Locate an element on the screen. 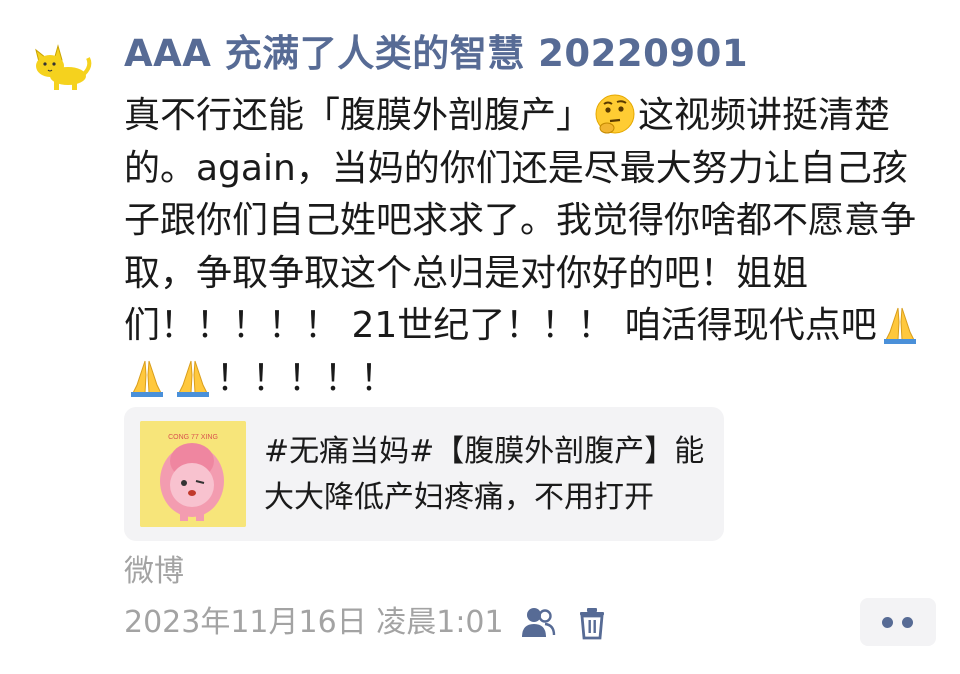 The image size is (960, 674). author-name: AAA 充满了人类的智慧 20220901 is located at coordinates (524, 54).